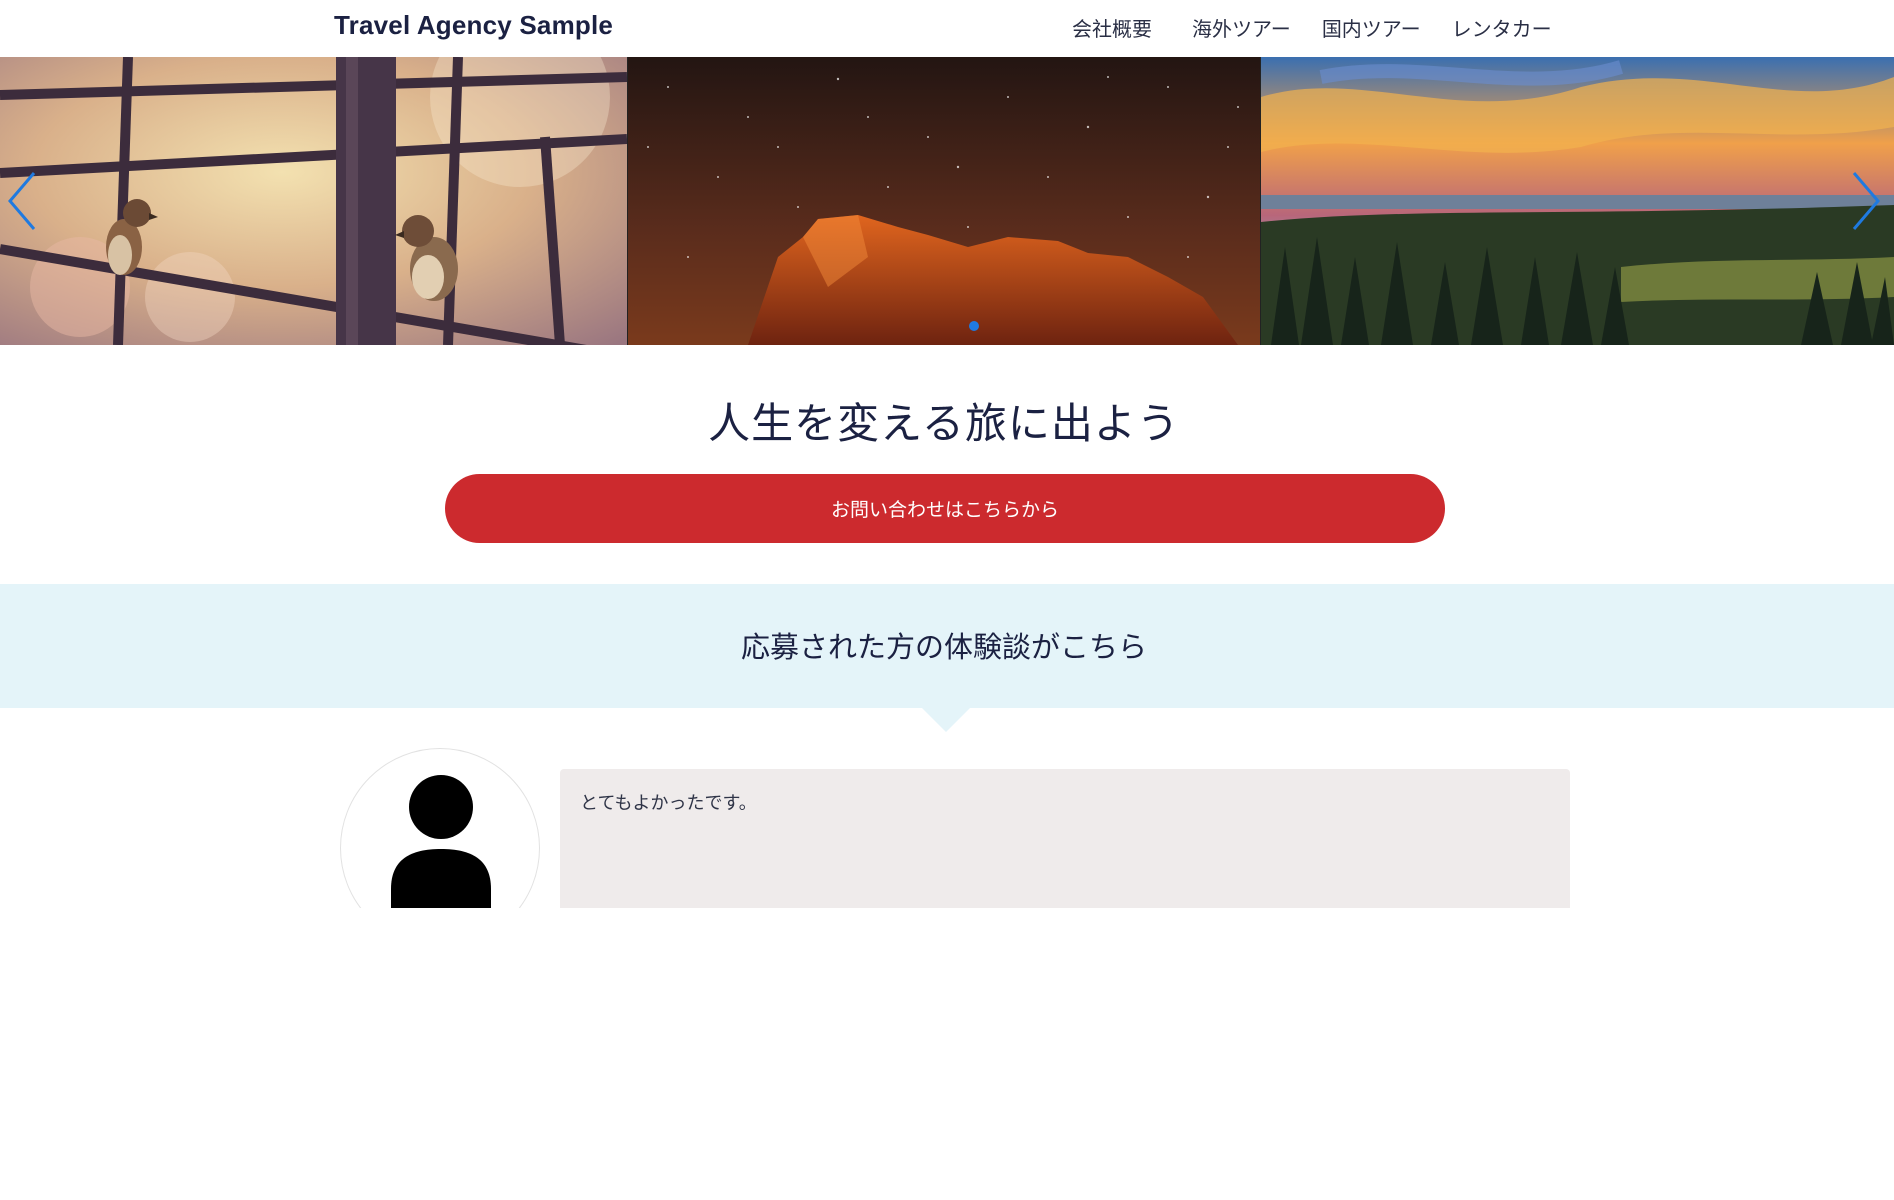  I want to click on testimonial-avatar, so click(440, 828).